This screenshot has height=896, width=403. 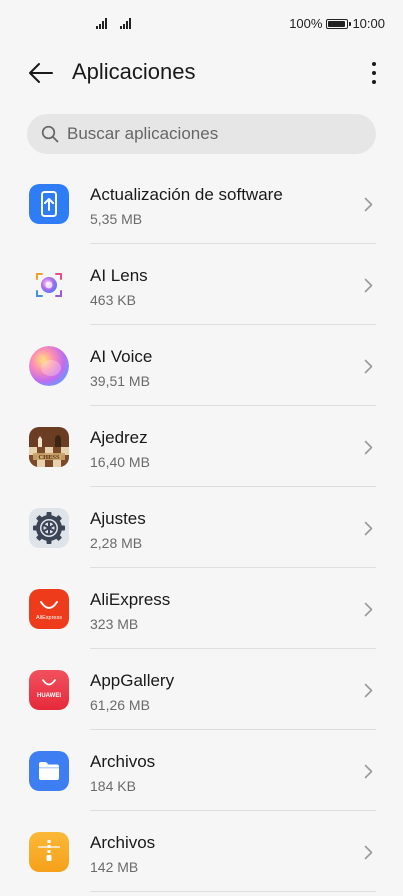 I want to click on app-size: 61,26 MB, so click(x=120, y=705).